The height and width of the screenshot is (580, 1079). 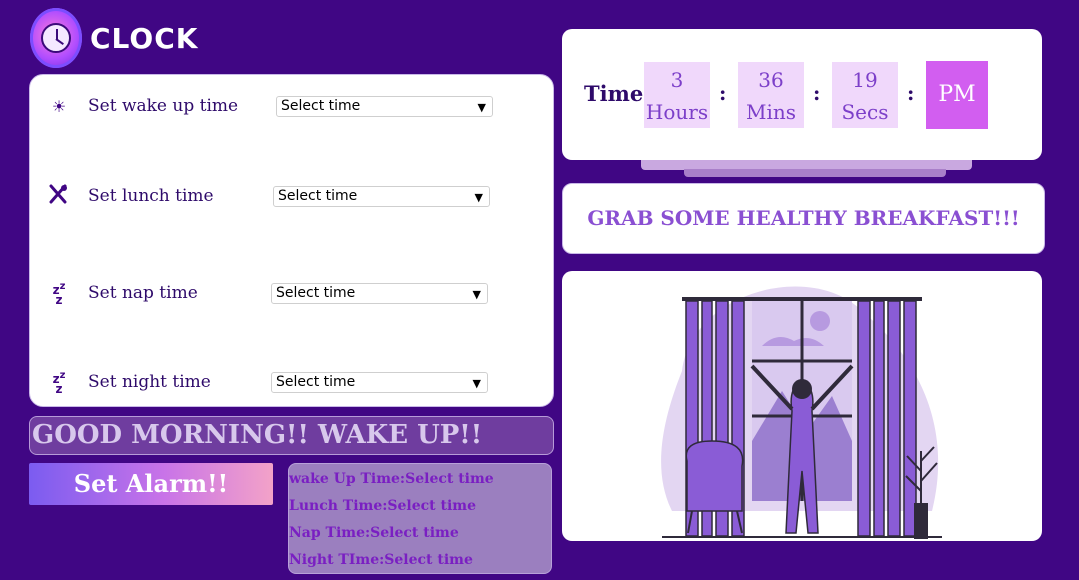 What do you see at coordinates (771, 112) in the screenshot?
I see `mins-unit: Mins` at bounding box center [771, 112].